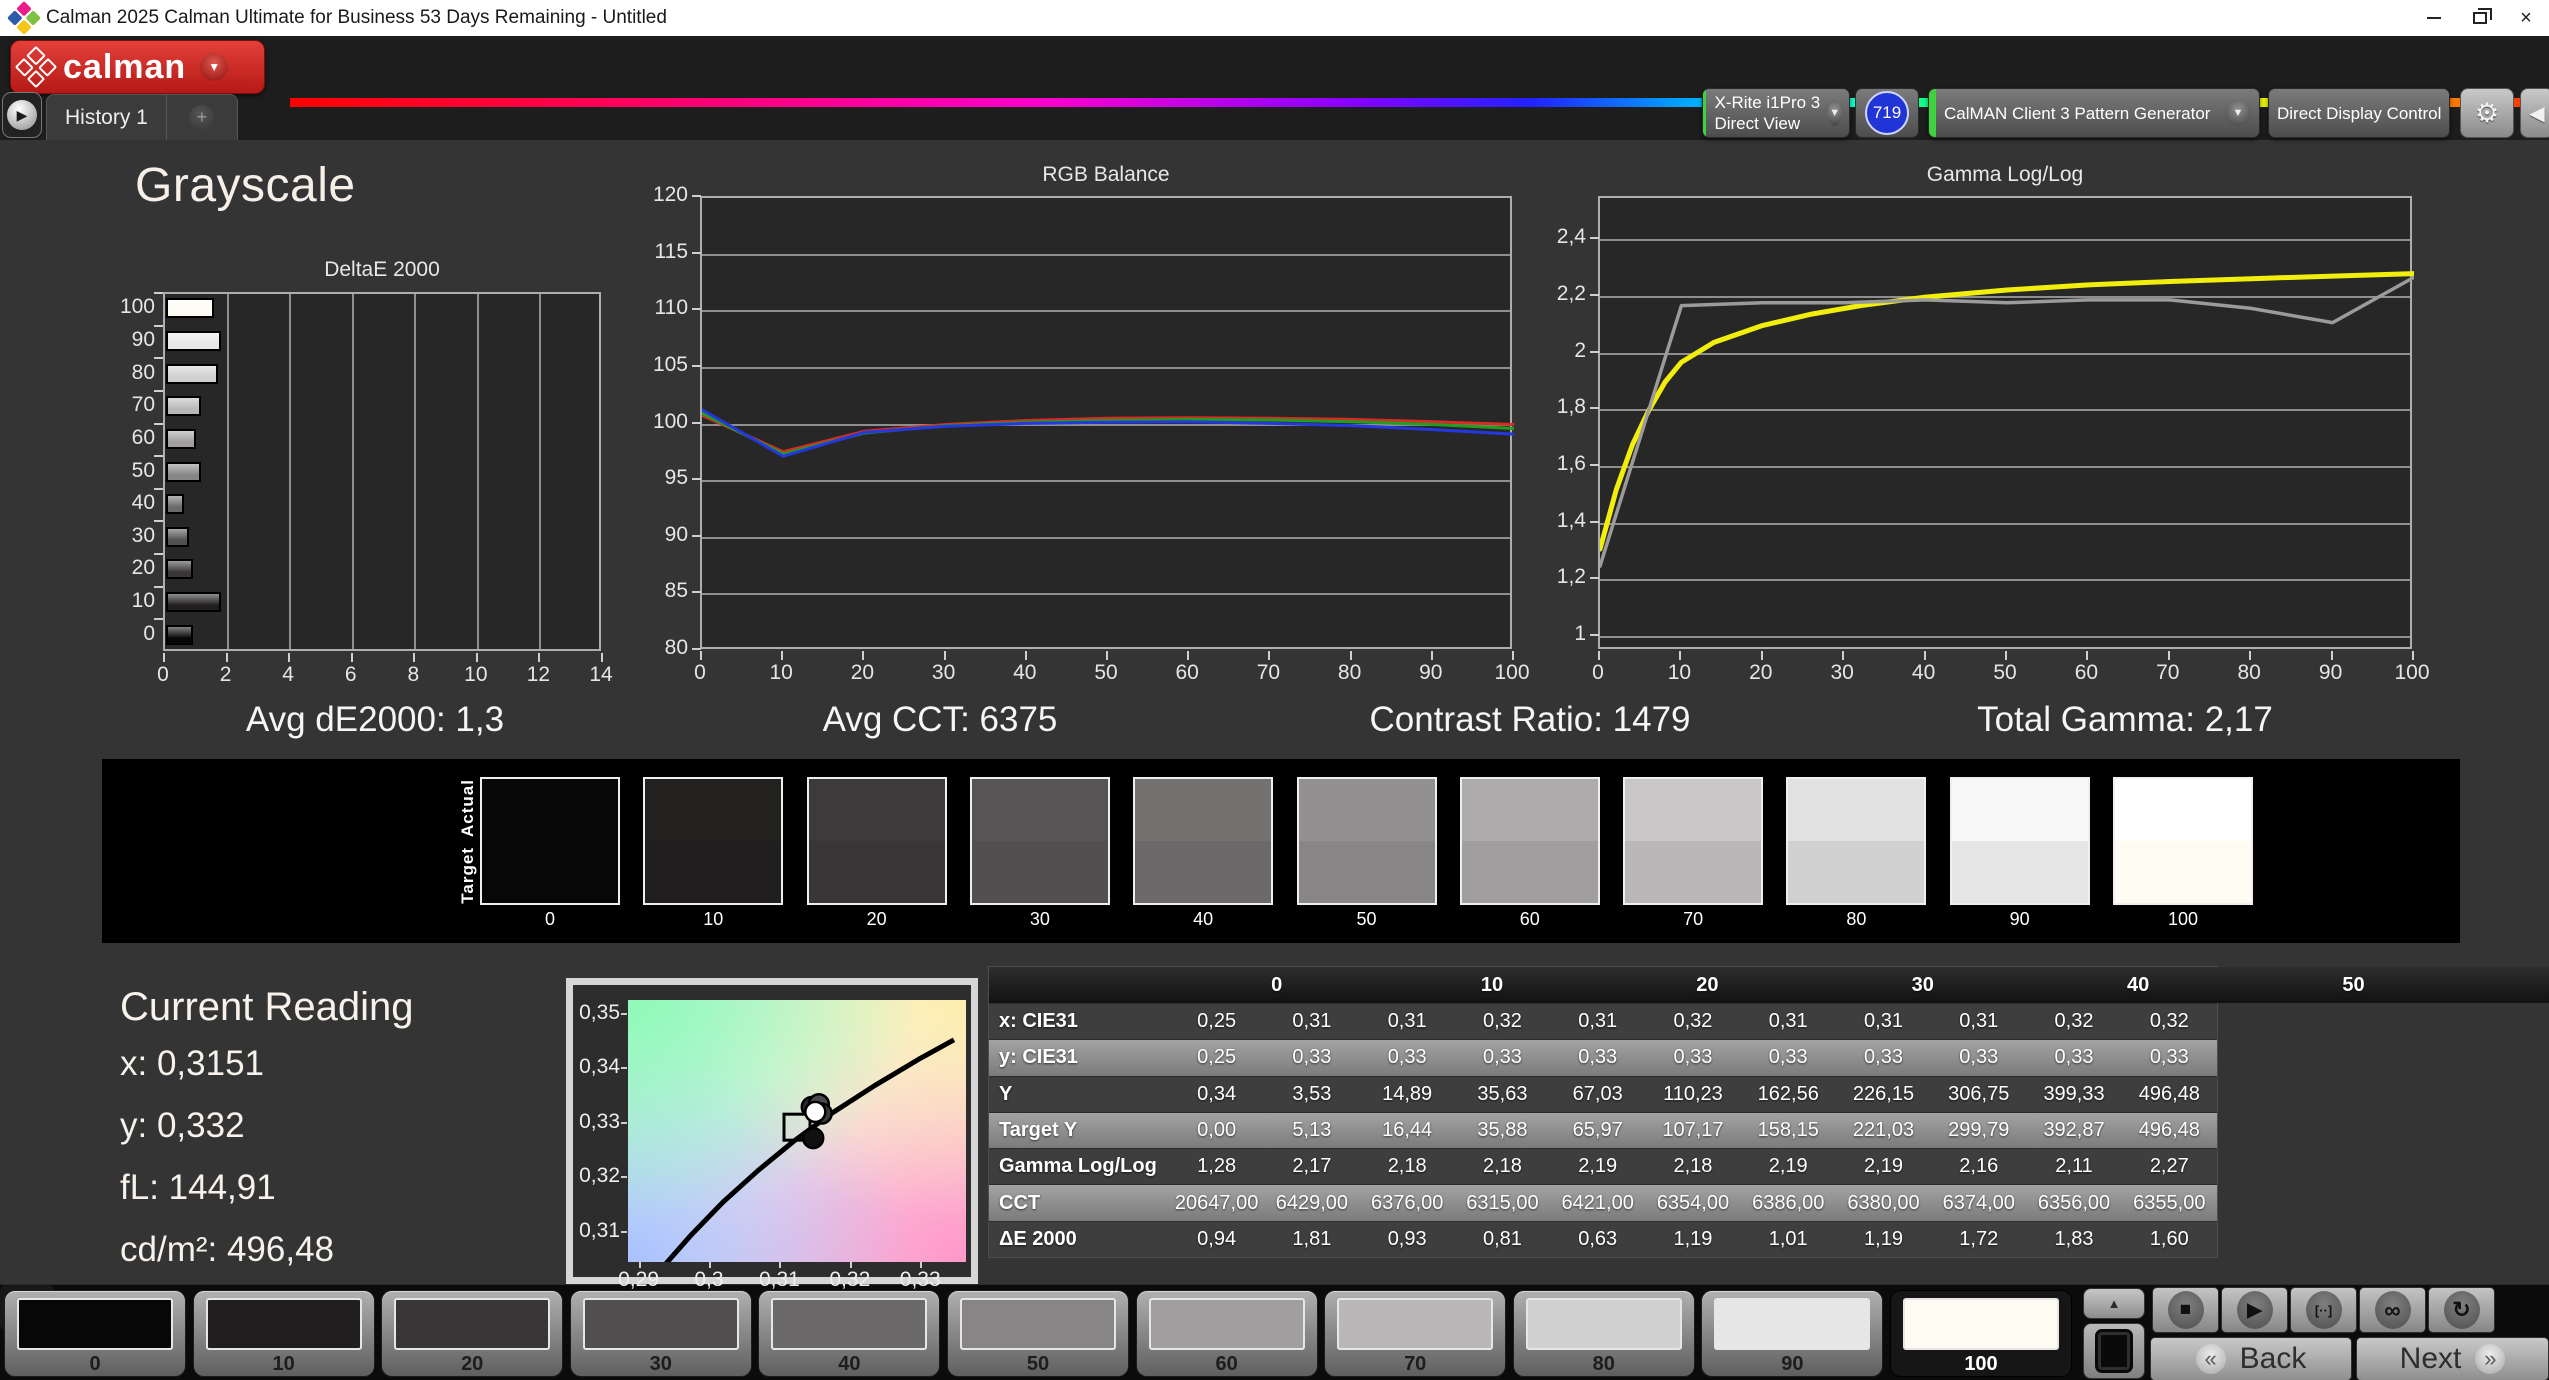  What do you see at coordinates (1594, 351) in the screenshot?
I see `gamma-y-tickmark` at bounding box center [1594, 351].